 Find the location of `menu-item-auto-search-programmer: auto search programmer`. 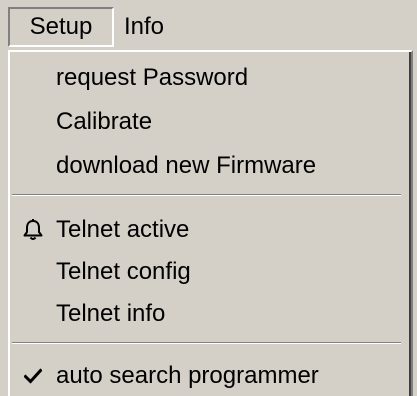

menu-item-auto-search-programmer: auto search programmer is located at coordinates (207, 376).